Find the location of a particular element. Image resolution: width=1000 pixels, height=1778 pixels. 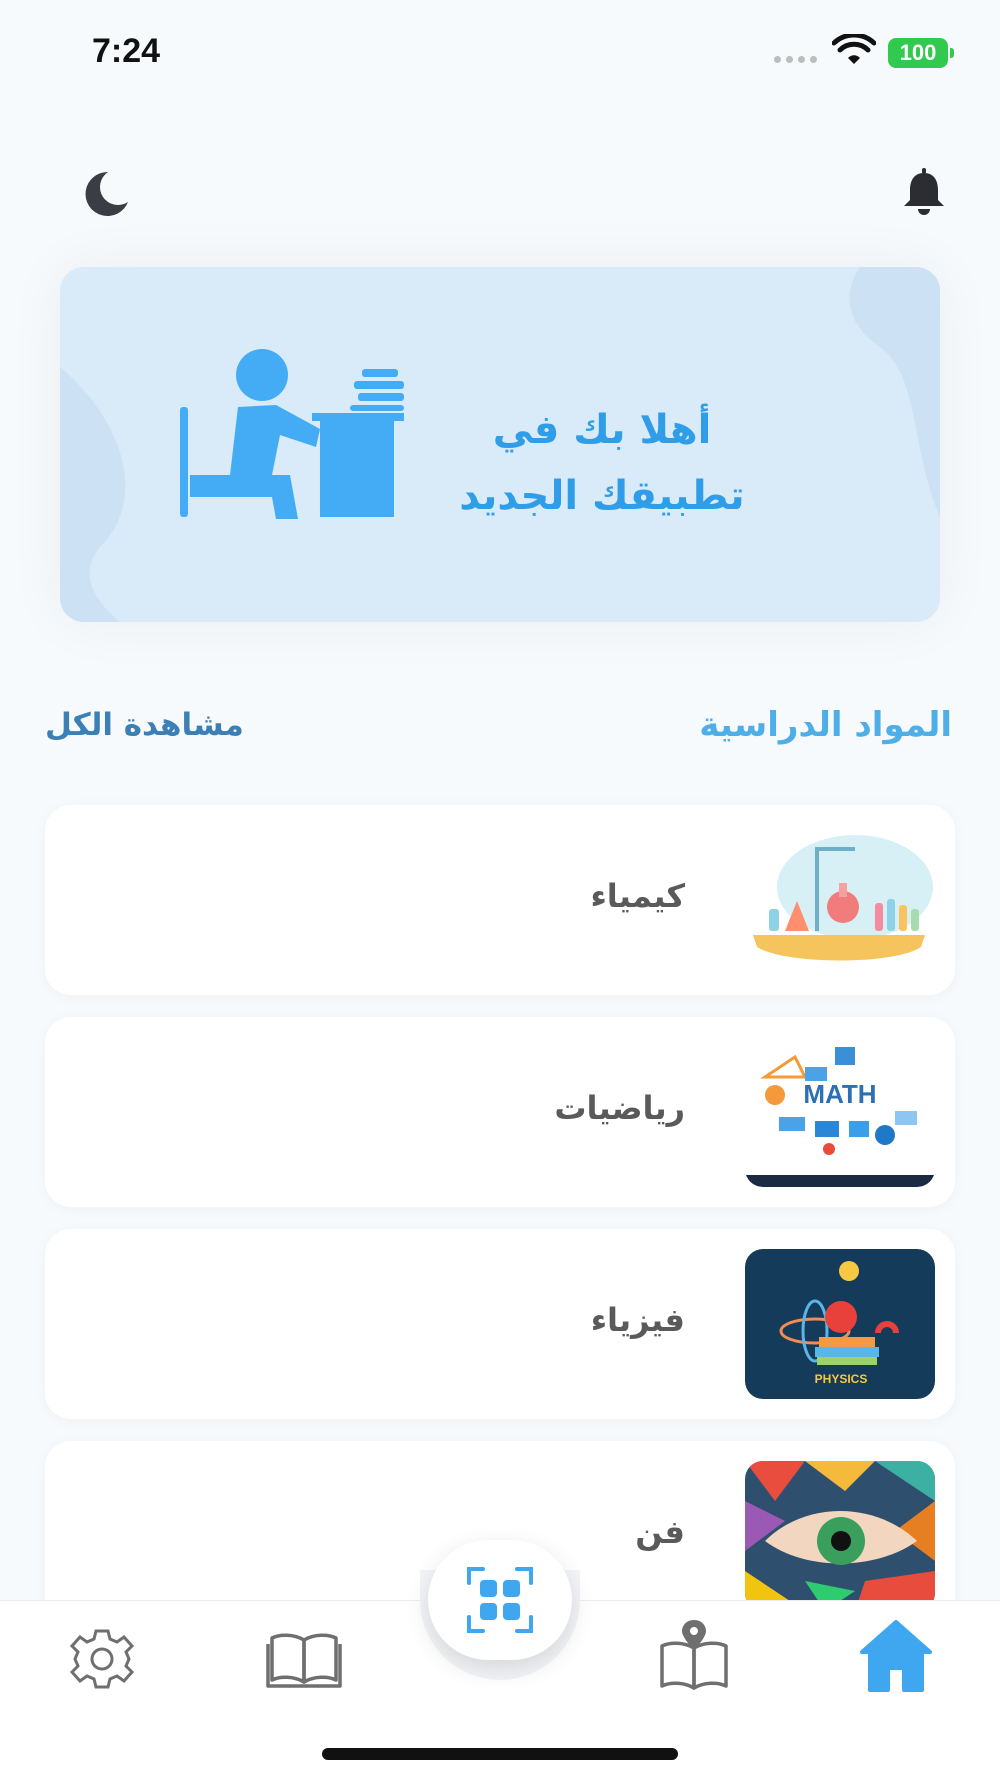

scan-button is located at coordinates (500, 1600).